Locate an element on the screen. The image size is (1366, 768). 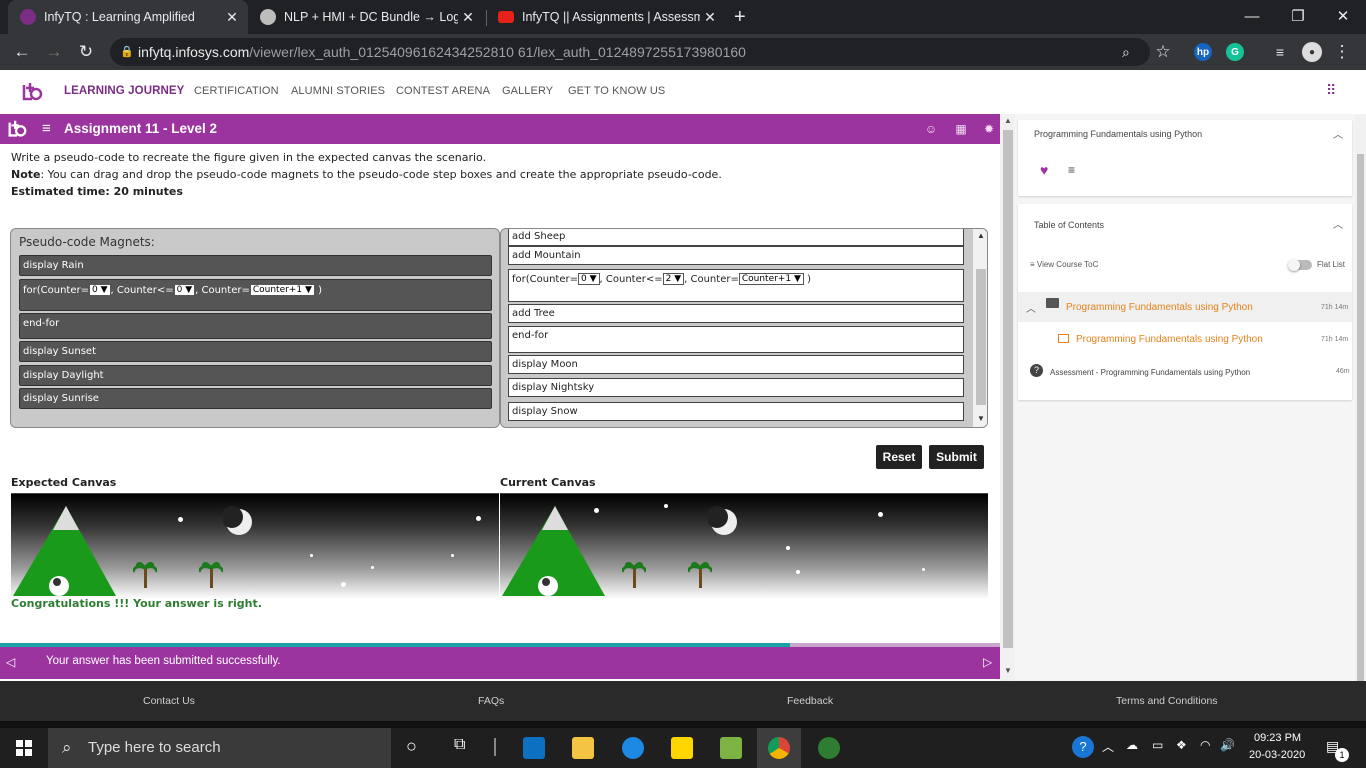
dropbox-icon: ❖ is located at coordinates (1181, 745).